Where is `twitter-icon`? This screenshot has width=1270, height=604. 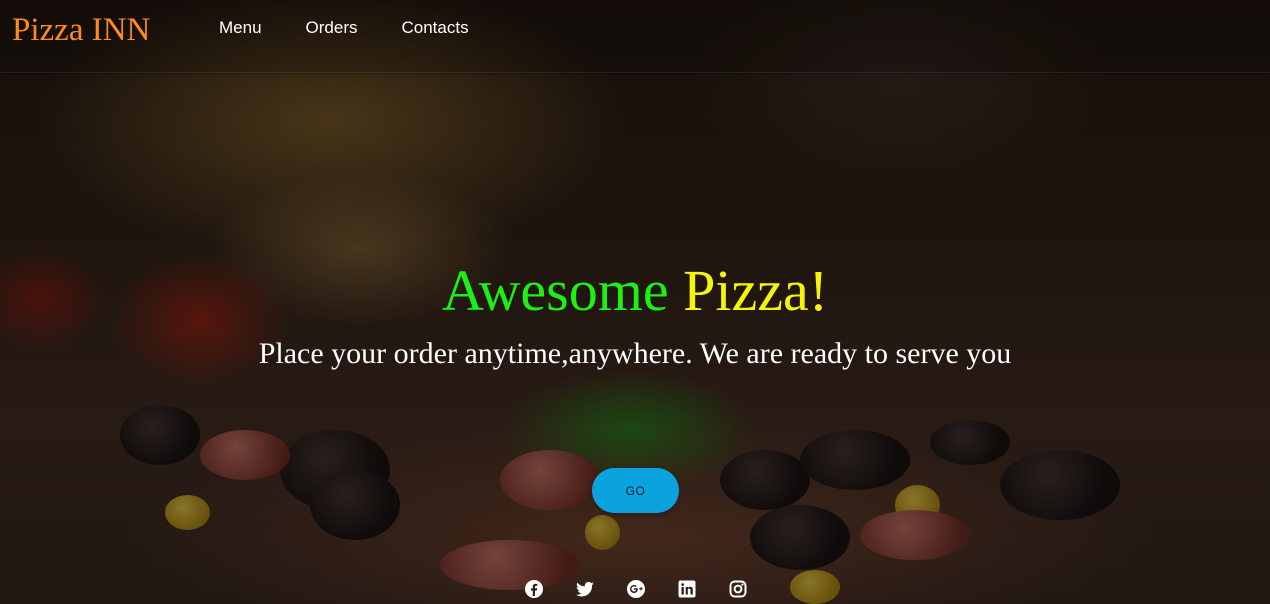
twitter-icon is located at coordinates (585, 589).